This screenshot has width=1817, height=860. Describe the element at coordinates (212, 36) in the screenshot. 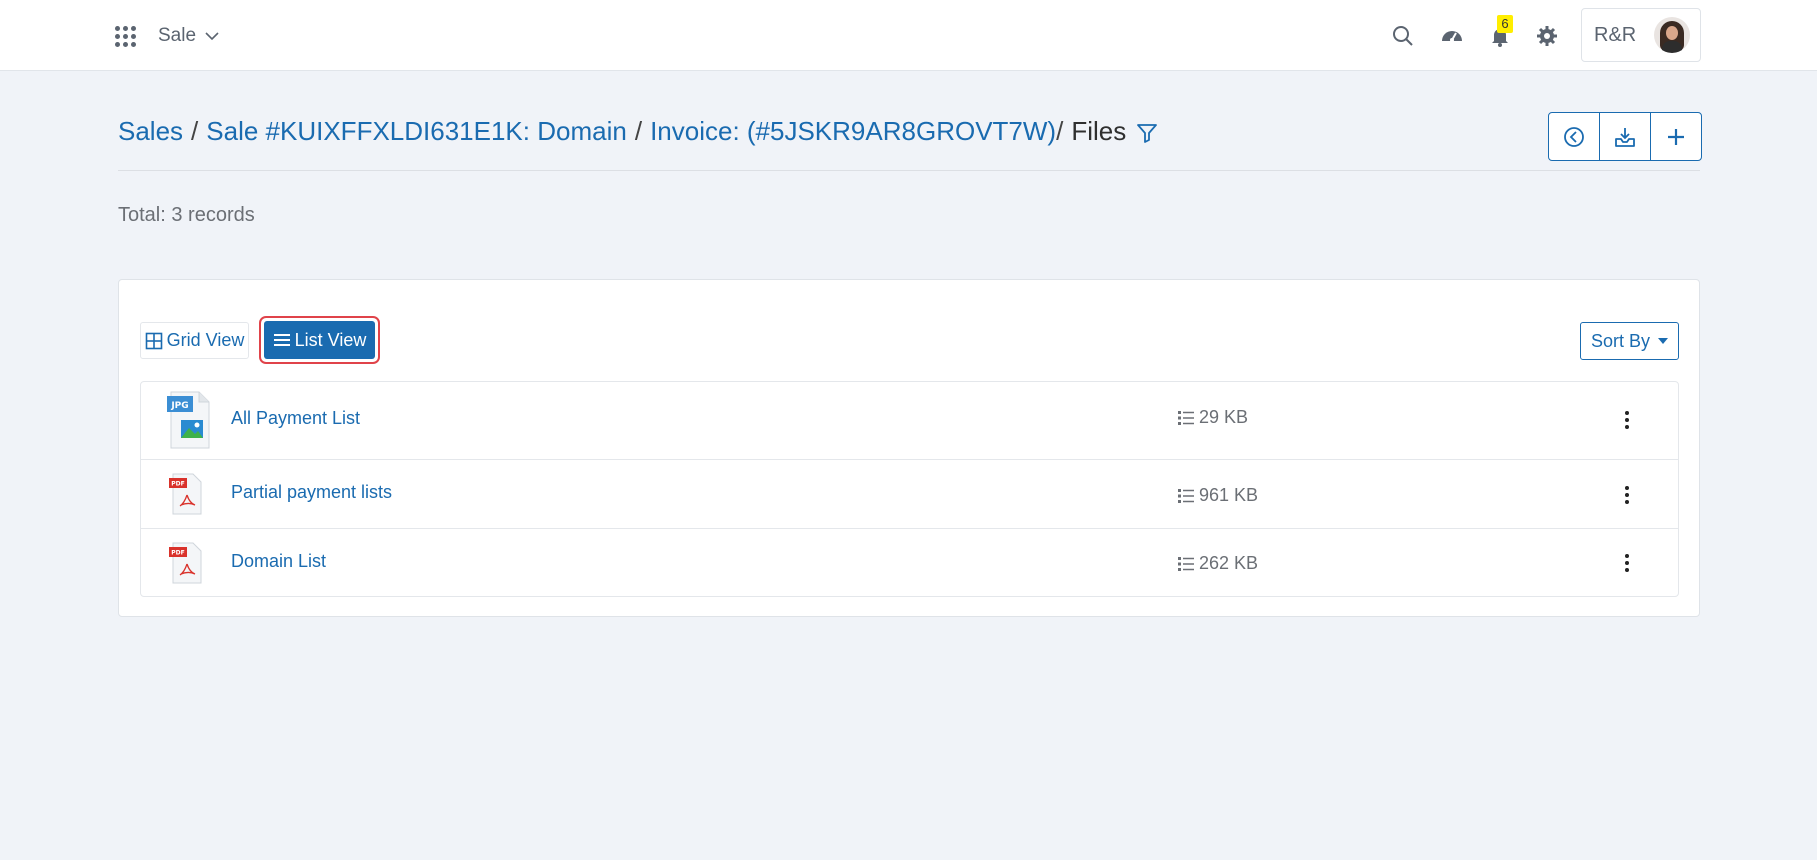

I see `chevron-down-icon` at that location.